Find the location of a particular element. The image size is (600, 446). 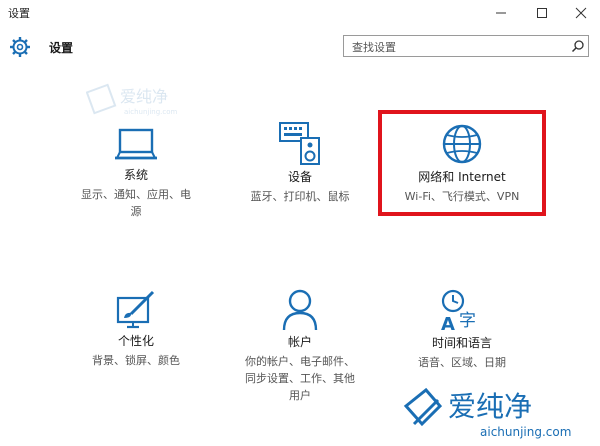

search-placeholder: 查找设置 is located at coordinates (374, 47).